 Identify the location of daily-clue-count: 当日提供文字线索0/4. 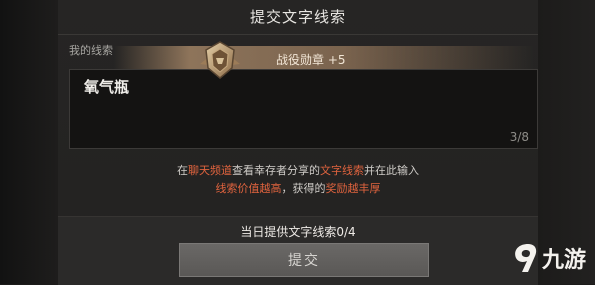
(298, 231).